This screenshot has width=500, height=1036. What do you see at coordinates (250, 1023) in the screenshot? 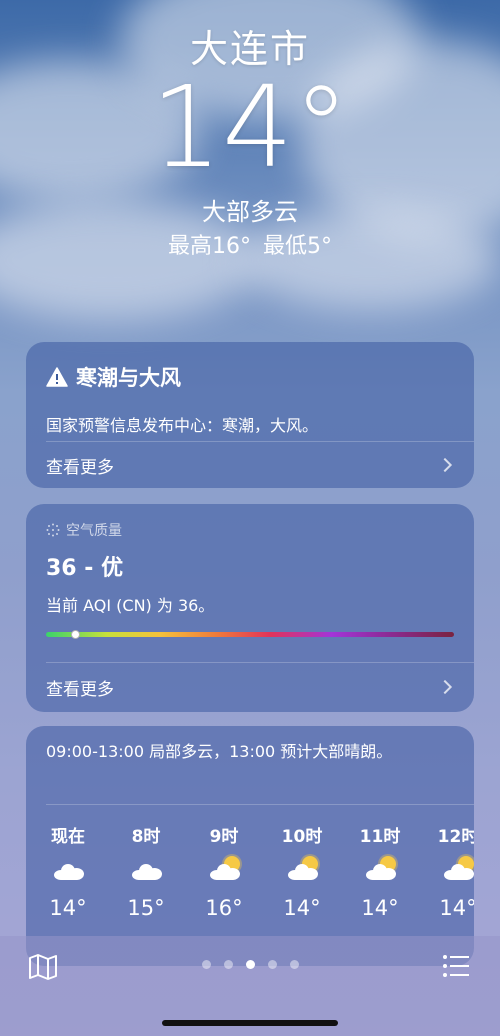
I see `home-indicator` at bounding box center [250, 1023].